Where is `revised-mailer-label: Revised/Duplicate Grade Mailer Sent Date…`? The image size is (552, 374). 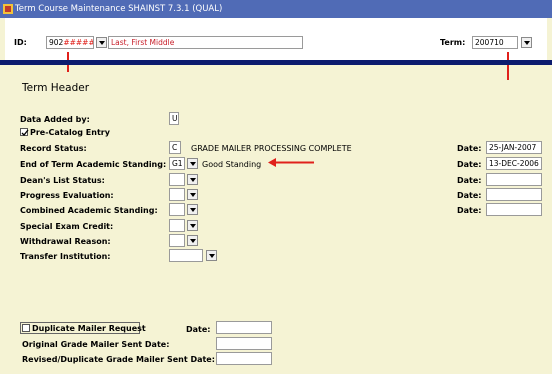 revised-mailer-label: Revised/Duplicate Grade Mailer Sent Date… is located at coordinates (118, 359).